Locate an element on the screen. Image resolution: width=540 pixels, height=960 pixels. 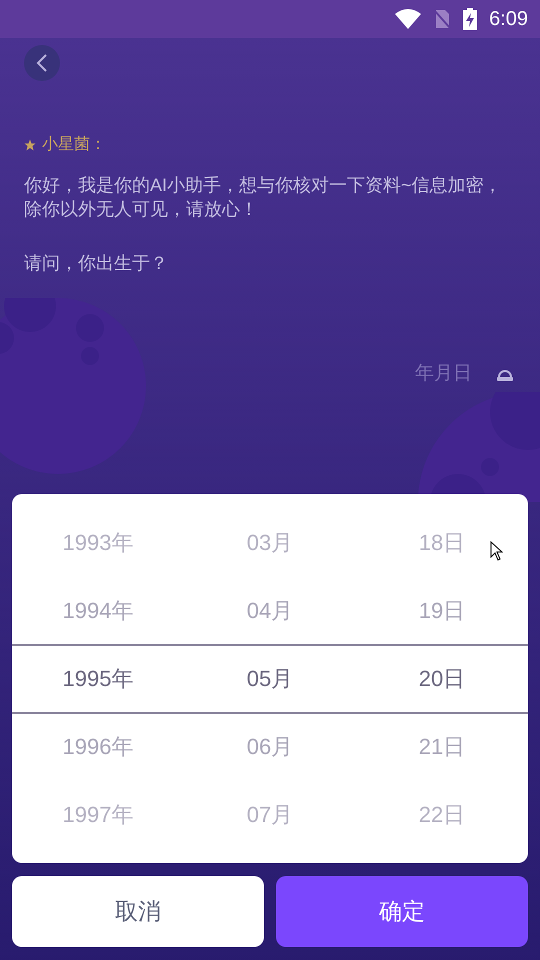
cursor-icon is located at coordinates (496, 551).